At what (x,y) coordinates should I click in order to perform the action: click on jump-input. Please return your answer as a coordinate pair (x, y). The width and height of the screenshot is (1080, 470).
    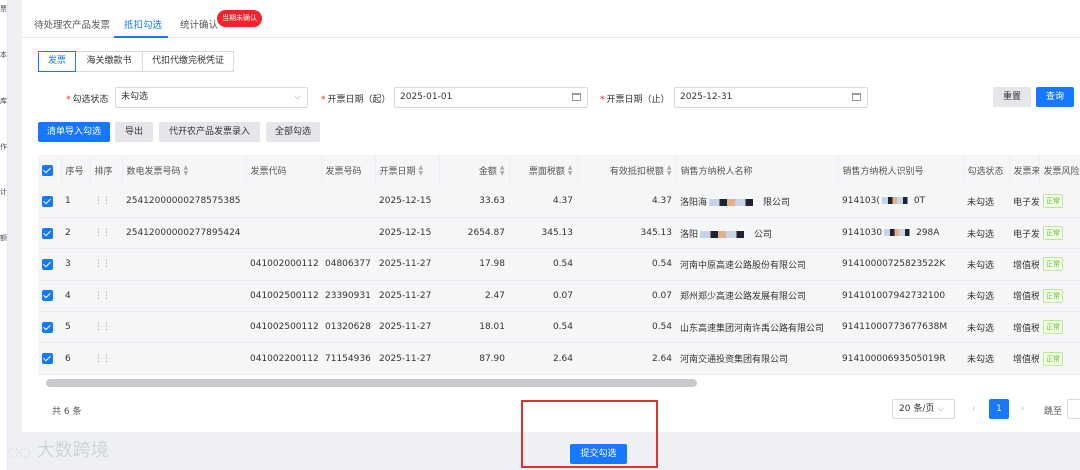
    Looking at the image, I should click on (1073, 409).